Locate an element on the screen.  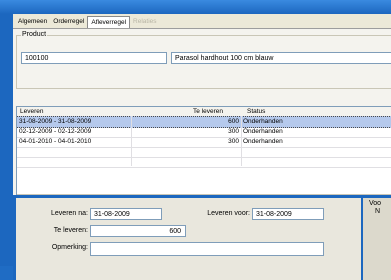
tab-relaties: Relaties is located at coordinates (145, 21).